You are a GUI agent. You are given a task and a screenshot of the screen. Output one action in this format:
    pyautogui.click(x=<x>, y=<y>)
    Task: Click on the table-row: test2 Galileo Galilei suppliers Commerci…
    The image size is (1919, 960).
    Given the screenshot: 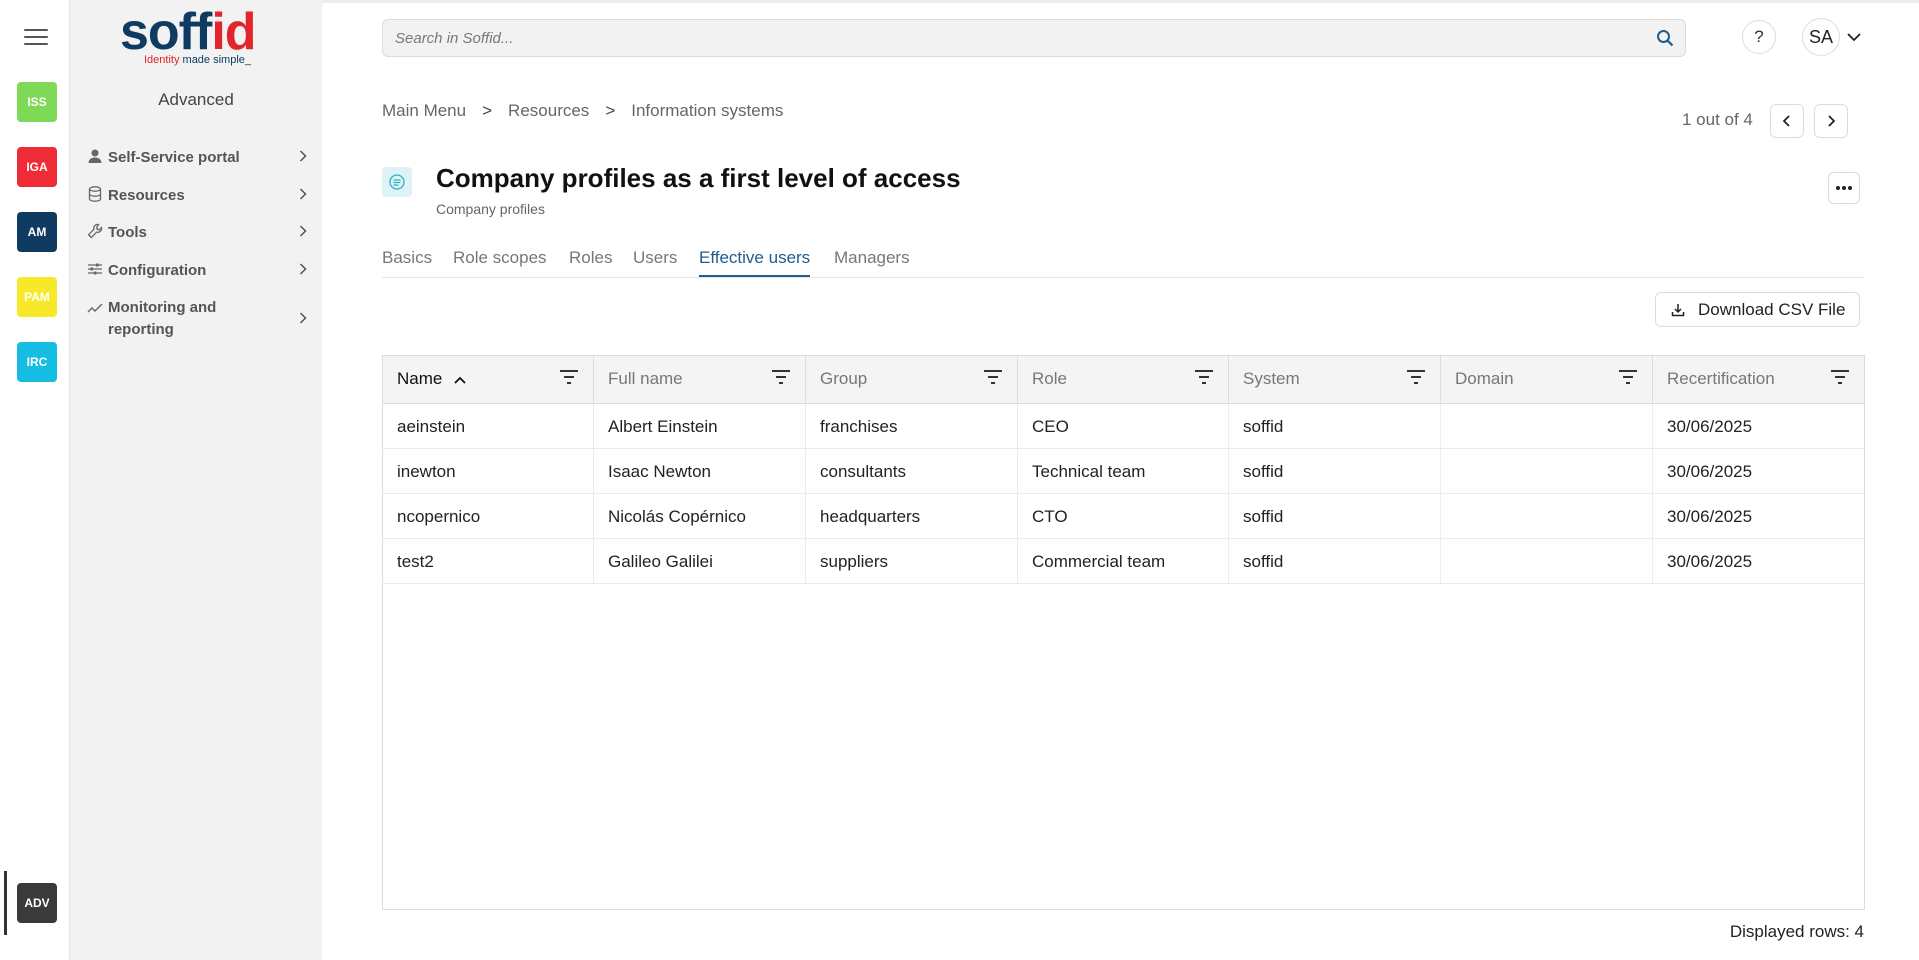 What is the action you would take?
    pyautogui.click(x=1123, y=561)
    